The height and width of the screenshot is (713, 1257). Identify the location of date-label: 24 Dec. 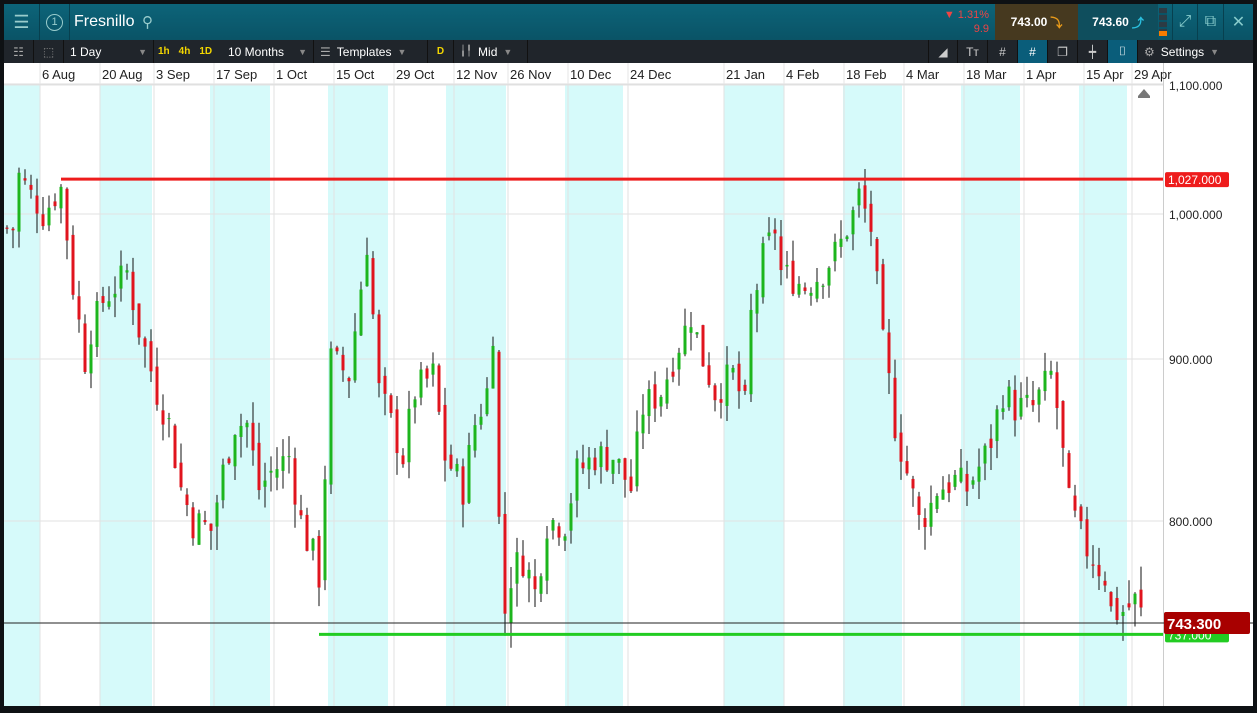
(651, 74).